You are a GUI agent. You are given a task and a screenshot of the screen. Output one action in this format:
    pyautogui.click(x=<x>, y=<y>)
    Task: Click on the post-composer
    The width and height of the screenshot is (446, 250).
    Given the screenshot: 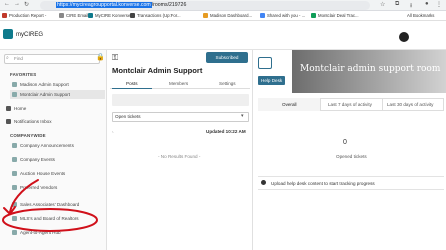 What is the action you would take?
    pyautogui.click(x=180, y=100)
    